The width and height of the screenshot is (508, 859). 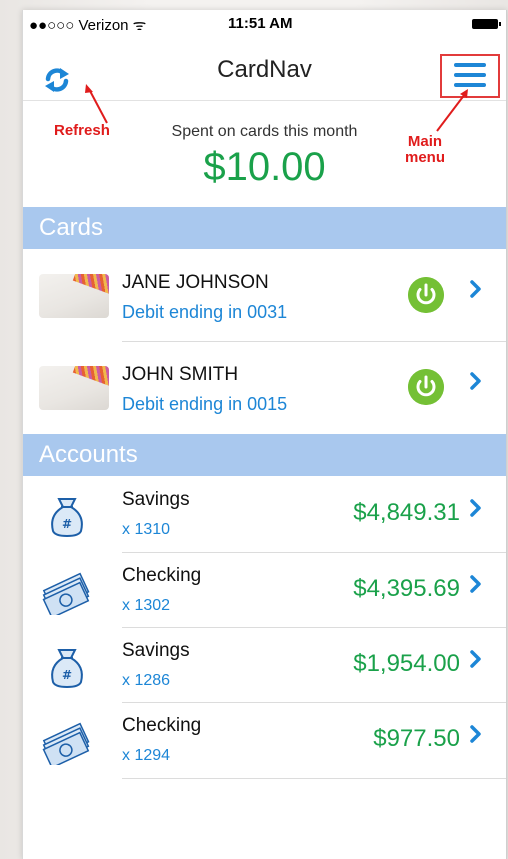 I want to click on row-divider, so click(x=314, y=778).